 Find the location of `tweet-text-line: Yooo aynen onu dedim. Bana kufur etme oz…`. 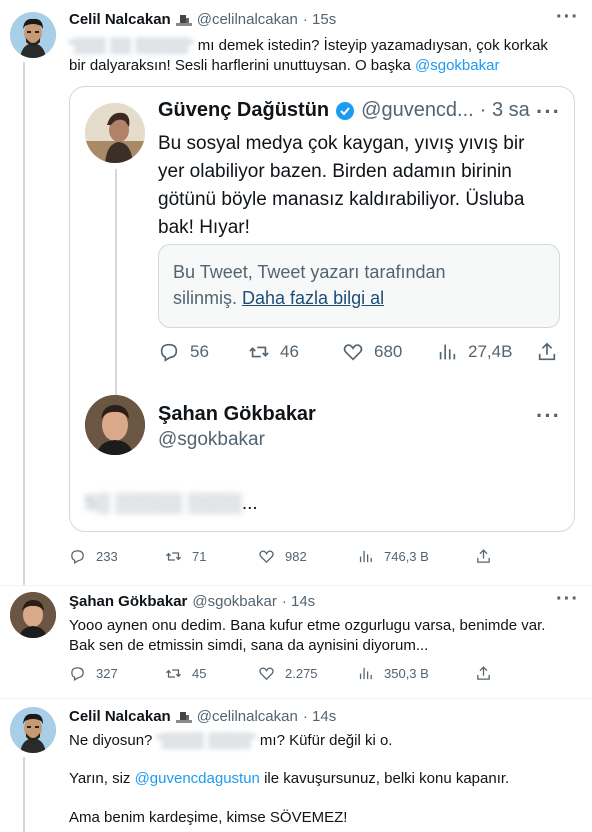

tweet-text-line: Yooo aynen onu dedim. Bana kufur etme oz… is located at coordinates (307, 625).